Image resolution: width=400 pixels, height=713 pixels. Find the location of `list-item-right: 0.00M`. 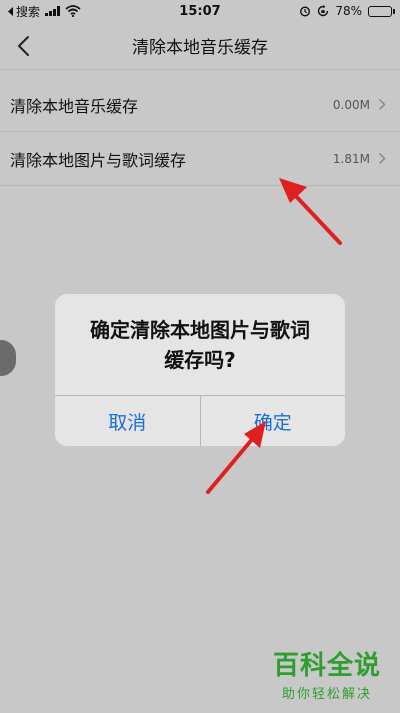

list-item-right: 0.00M is located at coordinates (359, 105).